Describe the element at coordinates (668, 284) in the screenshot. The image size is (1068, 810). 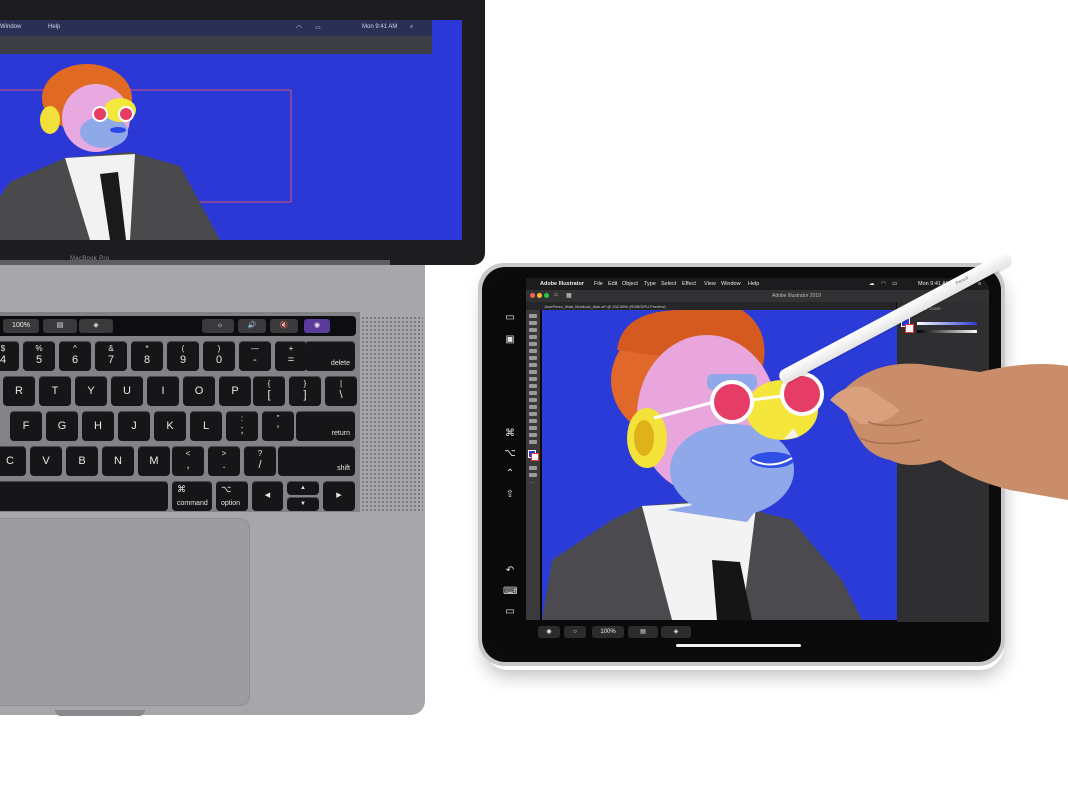
I see `menu-select: Select` at that location.